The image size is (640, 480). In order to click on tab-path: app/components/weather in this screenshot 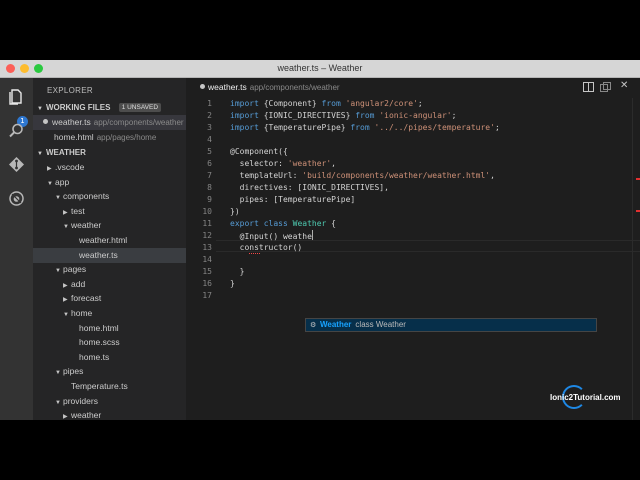, I will do `click(294, 87)`.